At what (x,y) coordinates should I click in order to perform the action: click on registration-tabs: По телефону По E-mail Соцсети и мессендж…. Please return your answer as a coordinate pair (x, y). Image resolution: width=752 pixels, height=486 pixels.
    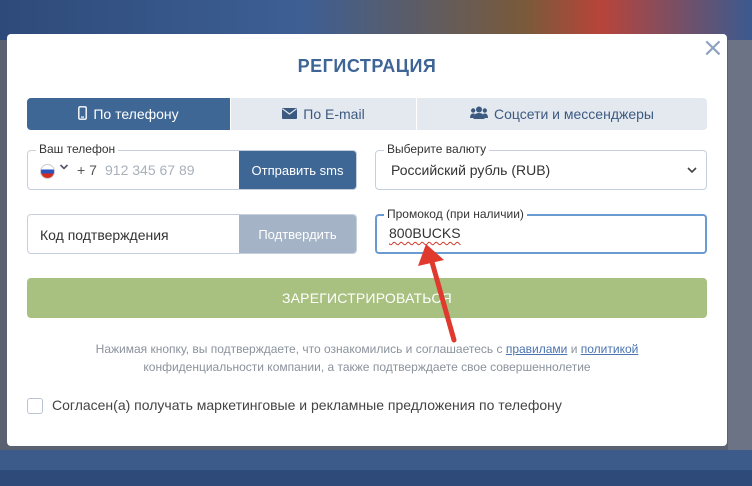
    Looking at the image, I should click on (367, 114).